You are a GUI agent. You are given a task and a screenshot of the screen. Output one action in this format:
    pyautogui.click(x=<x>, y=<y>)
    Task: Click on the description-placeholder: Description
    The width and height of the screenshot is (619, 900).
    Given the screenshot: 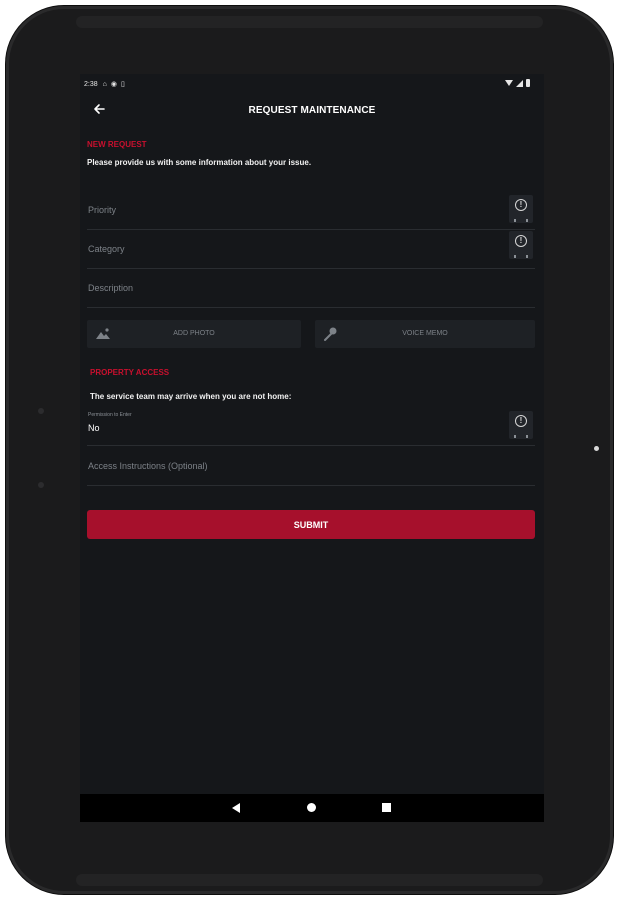 What is the action you would take?
    pyautogui.click(x=111, y=288)
    